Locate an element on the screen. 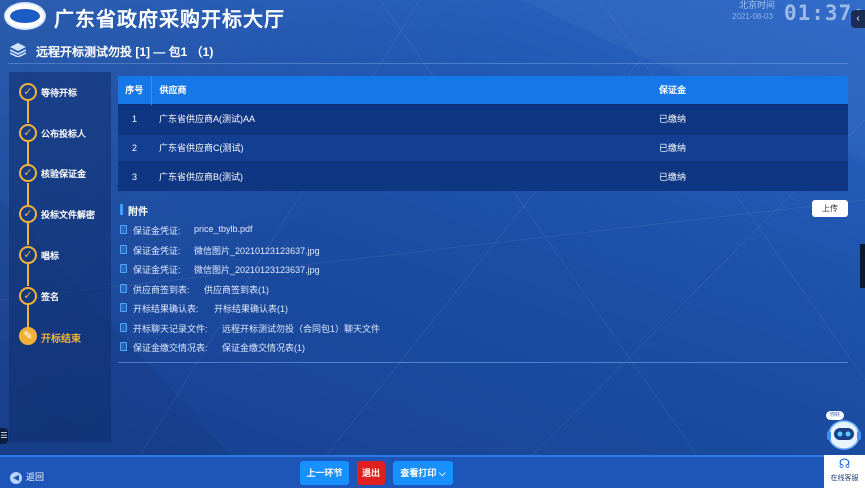  table-row: 2 广东省供应商C(测试) 已缴纳 is located at coordinates (483, 147).